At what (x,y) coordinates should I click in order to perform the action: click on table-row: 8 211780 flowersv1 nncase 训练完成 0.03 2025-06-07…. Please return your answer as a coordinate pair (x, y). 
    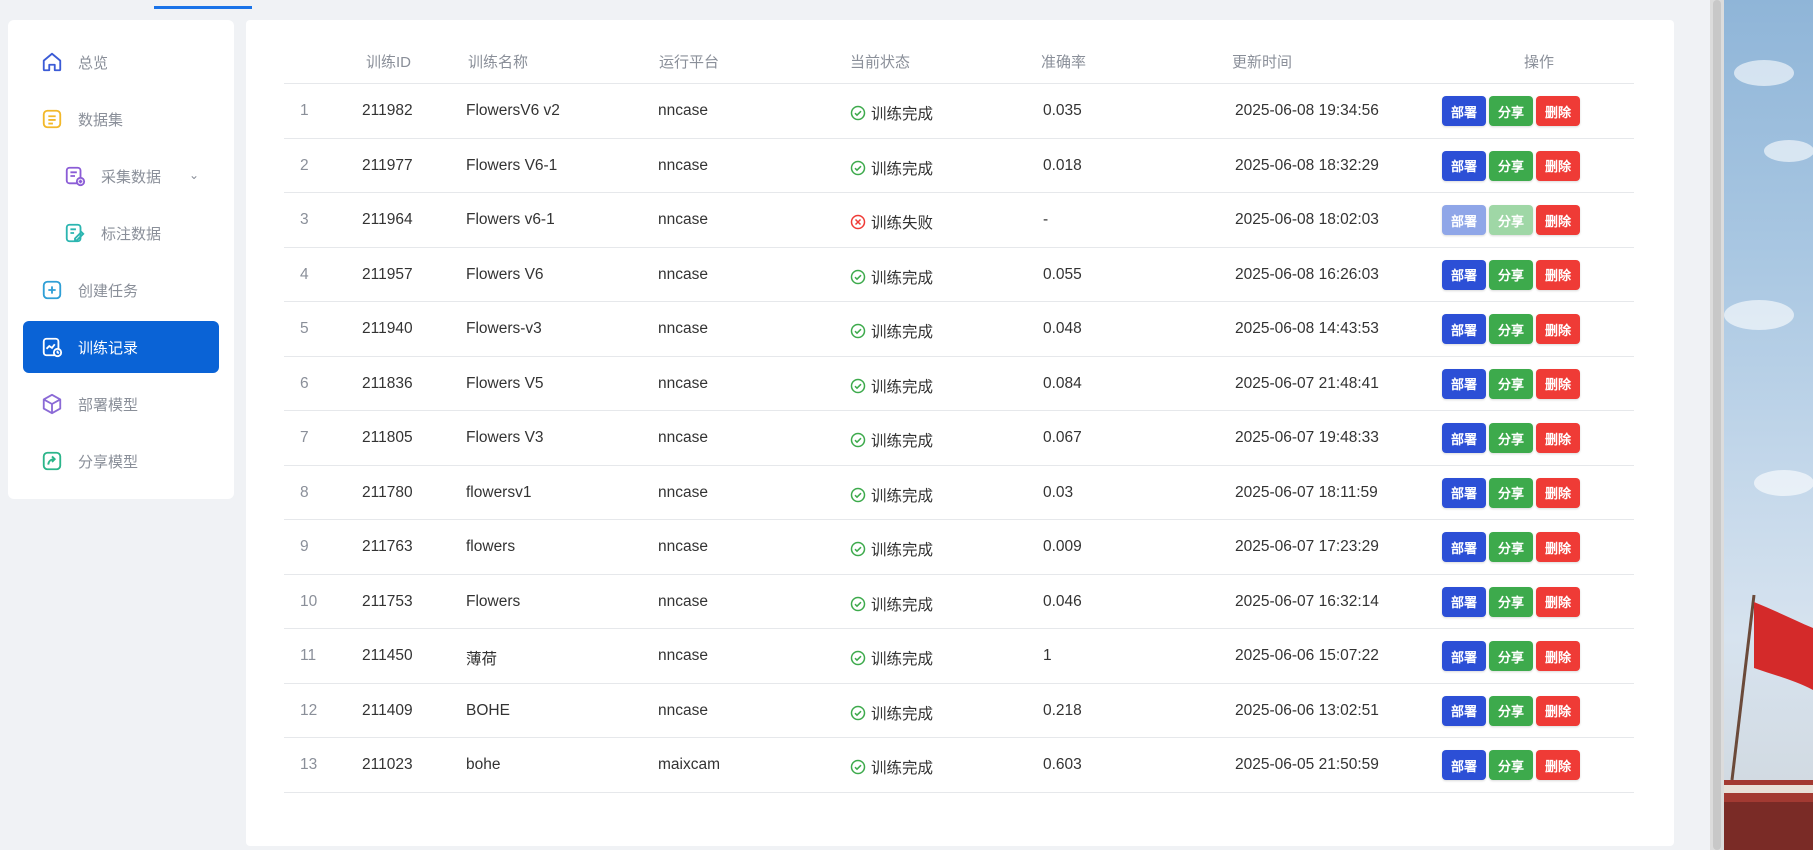
    Looking at the image, I should click on (959, 493).